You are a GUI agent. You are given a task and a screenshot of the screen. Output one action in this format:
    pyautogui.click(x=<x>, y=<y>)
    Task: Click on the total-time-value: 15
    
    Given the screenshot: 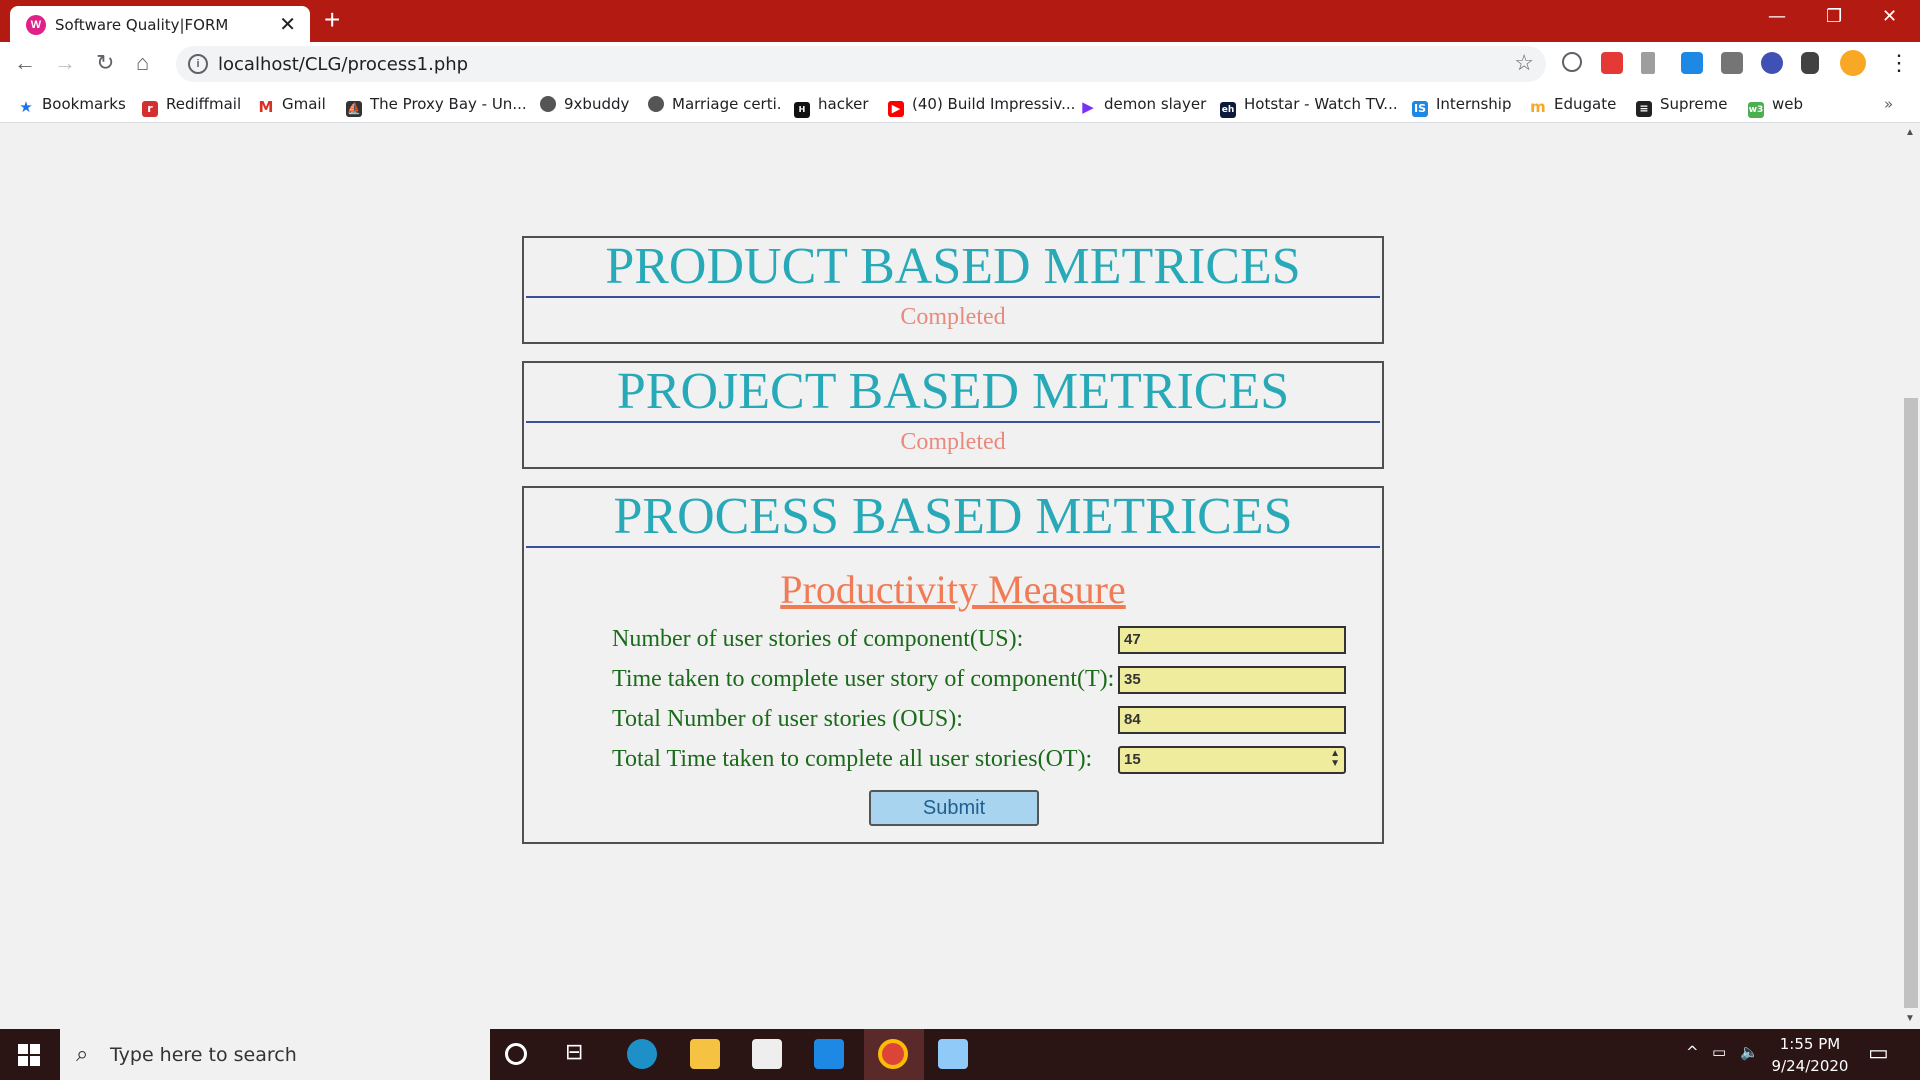 What is the action you would take?
    pyautogui.click(x=1132, y=759)
    